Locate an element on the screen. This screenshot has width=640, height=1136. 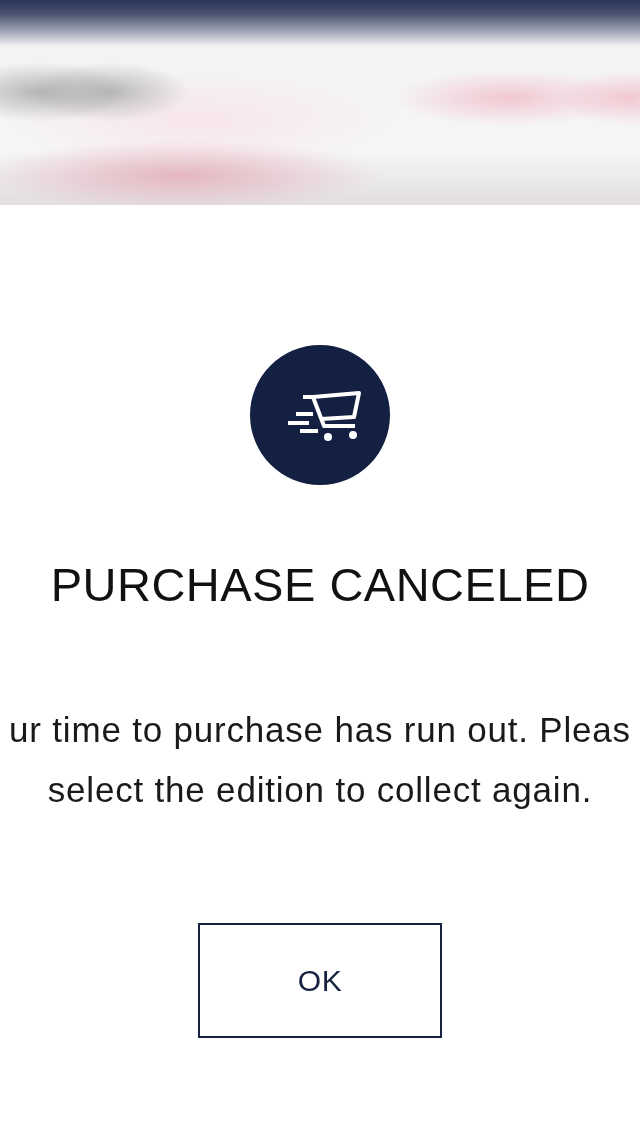
ok-button: OK is located at coordinates (320, 981).